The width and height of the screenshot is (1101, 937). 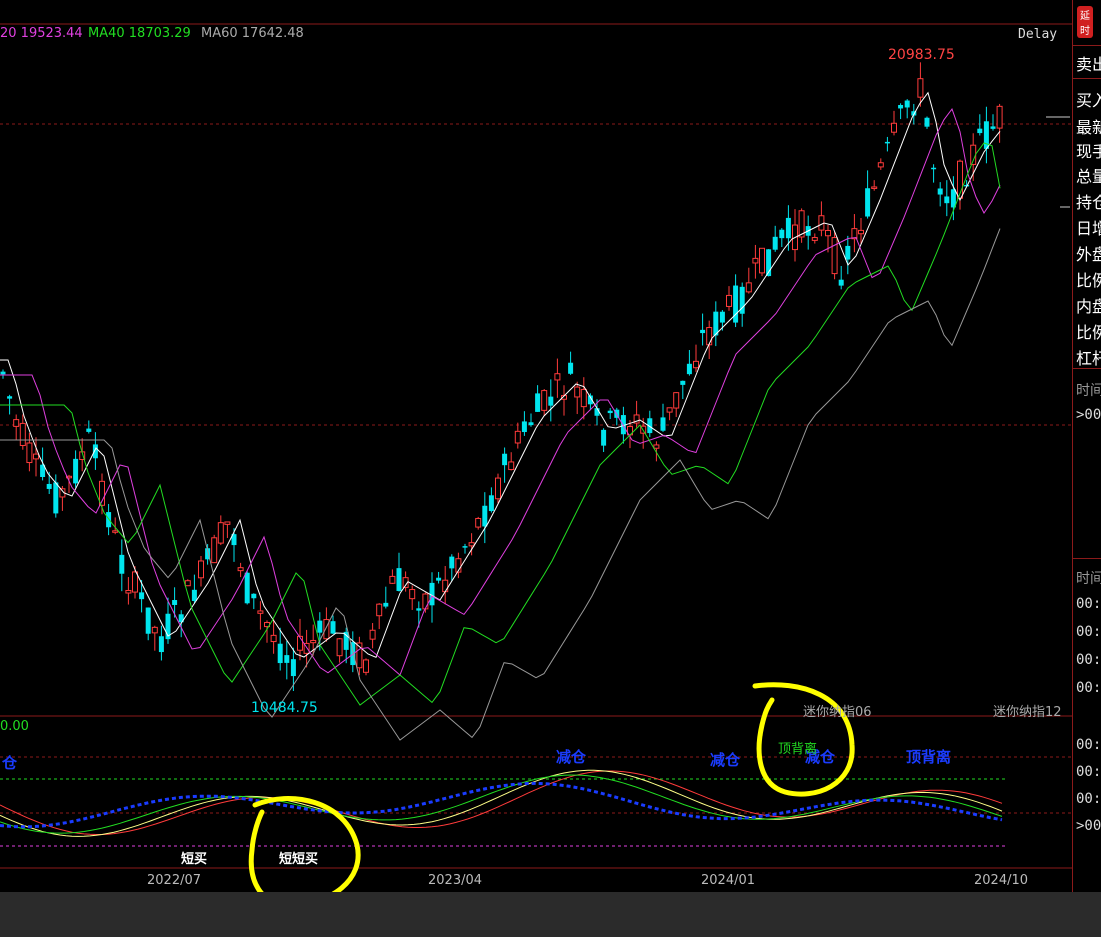 What do you see at coordinates (1088, 254) in the screenshot?
I see `panel-item-outer: 外盘` at bounding box center [1088, 254].